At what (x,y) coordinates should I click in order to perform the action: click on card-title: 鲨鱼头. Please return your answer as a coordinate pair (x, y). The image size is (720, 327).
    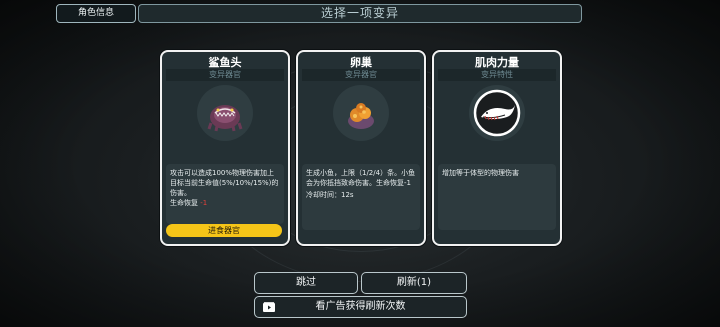
    Looking at the image, I should click on (225, 62).